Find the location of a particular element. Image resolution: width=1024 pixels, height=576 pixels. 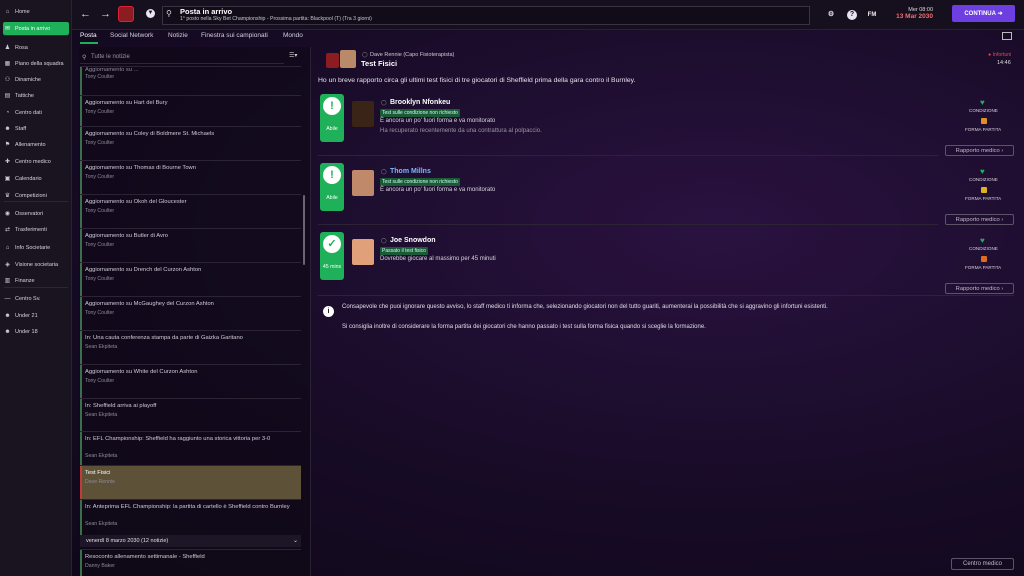

fitness-status: 45 mins is located at coordinates (332, 267).